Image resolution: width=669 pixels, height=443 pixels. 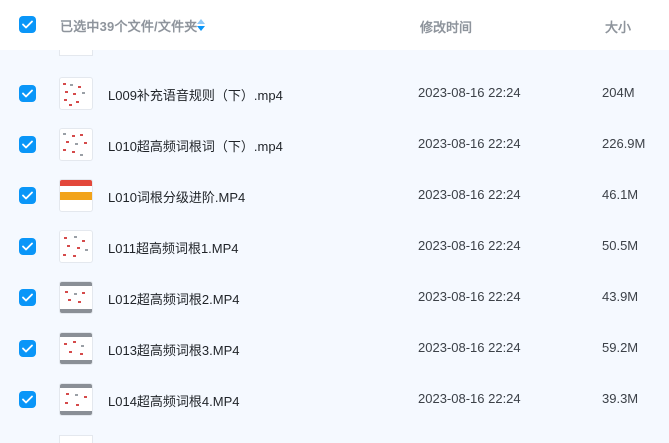 What do you see at coordinates (620, 398) in the screenshot?
I see `file-size: 39.3M` at bounding box center [620, 398].